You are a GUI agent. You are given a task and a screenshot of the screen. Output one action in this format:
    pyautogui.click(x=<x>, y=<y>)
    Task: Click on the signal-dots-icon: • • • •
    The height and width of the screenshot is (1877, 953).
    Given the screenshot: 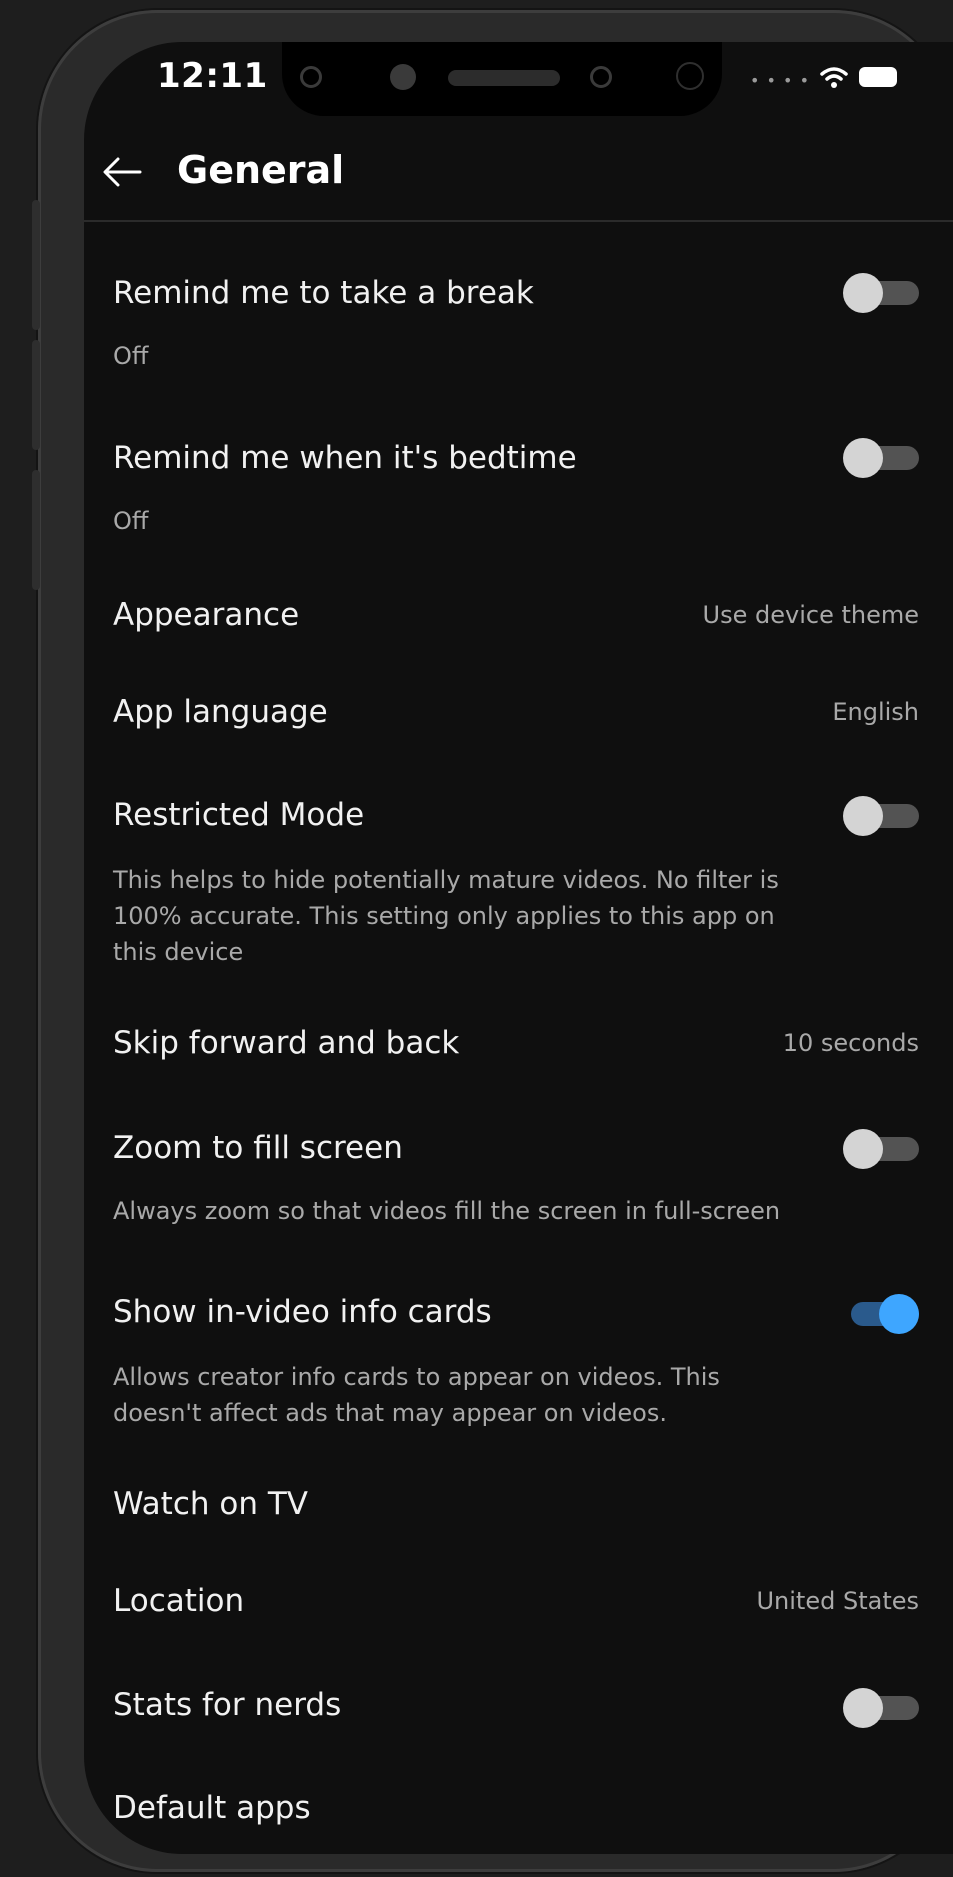 What is the action you would take?
    pyautogui.click(x=780, y=80)
    